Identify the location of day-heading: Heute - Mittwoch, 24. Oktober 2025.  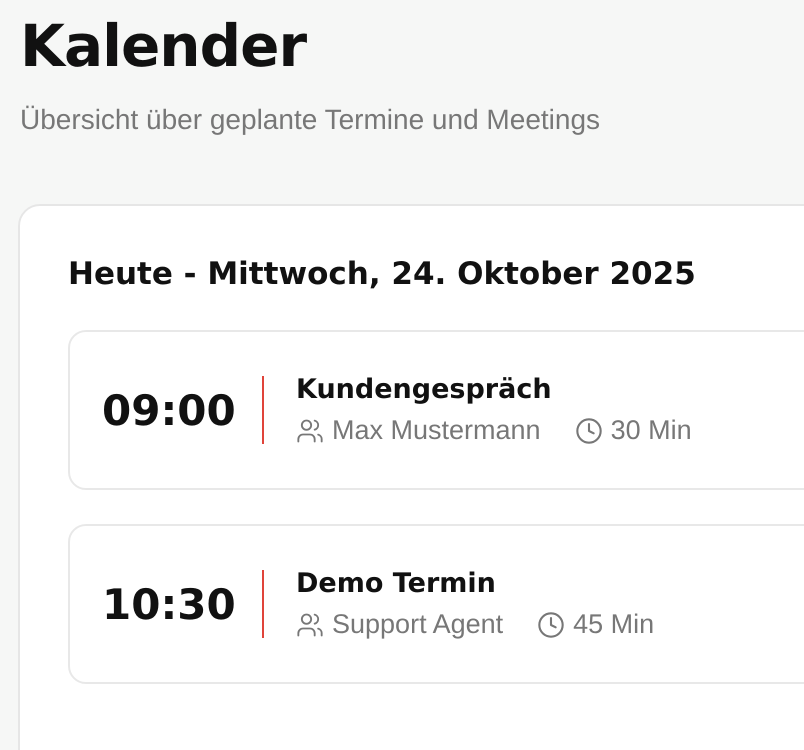
(382, 274).